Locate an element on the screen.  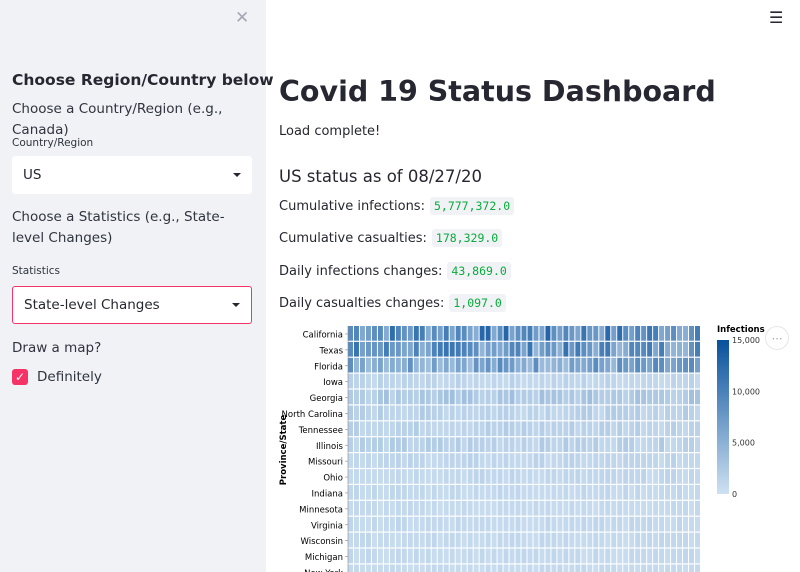
country-select: US is located at coordinates (132, 175).